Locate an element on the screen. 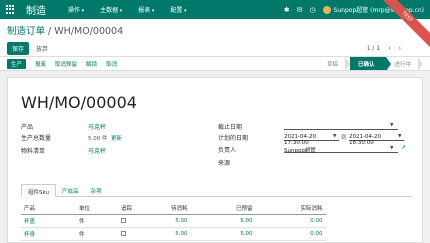 The width and height of the screenshot is (430, 243). apps-grid-icon is located at coordinates (11, 9).